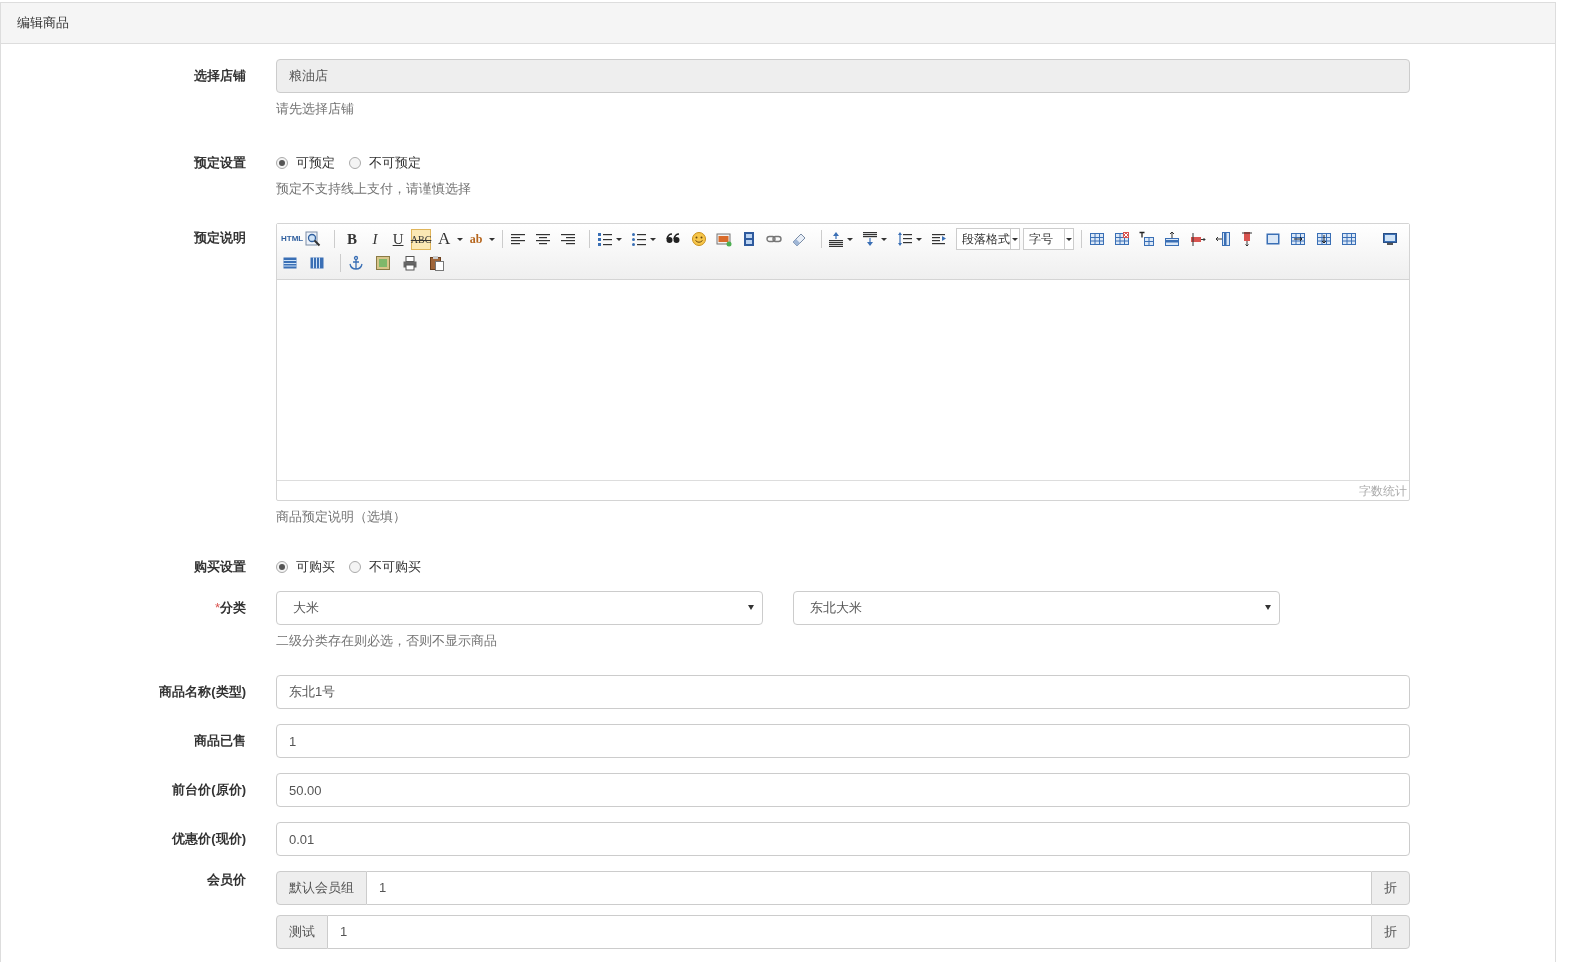  I want to click on smiley-icon, so click(698, 239).